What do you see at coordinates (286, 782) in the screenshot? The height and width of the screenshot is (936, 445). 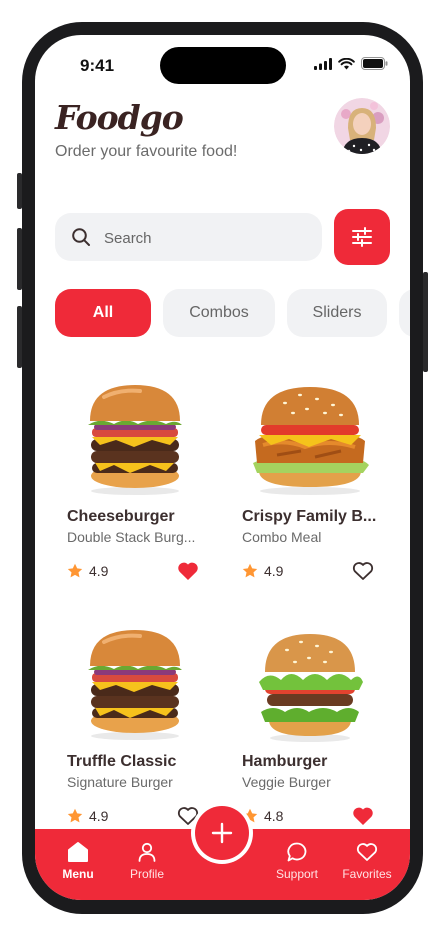 I see `food-description: Veggie Burger` at bounding box center [286, 782].